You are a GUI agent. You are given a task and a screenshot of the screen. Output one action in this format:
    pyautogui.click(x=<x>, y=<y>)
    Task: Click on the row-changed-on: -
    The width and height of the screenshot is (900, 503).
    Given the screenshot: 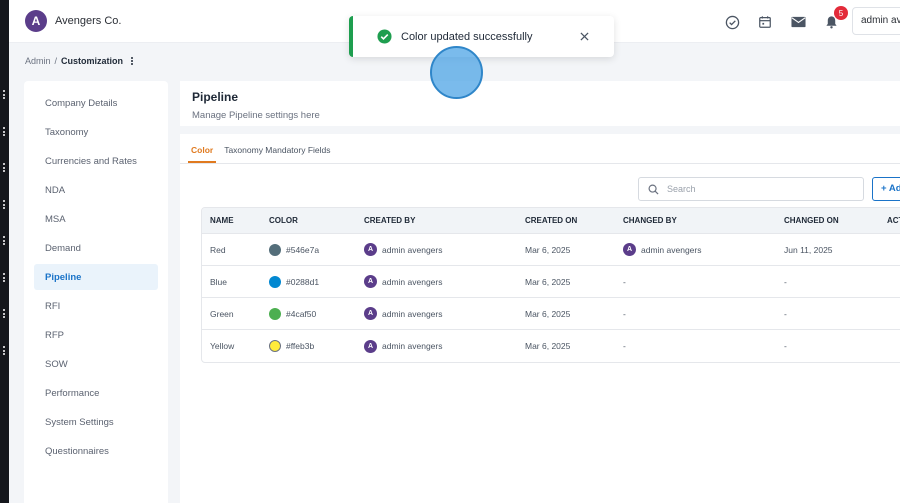 What is the action you would take?
    pyautogui.click(x=785, y=281)
    